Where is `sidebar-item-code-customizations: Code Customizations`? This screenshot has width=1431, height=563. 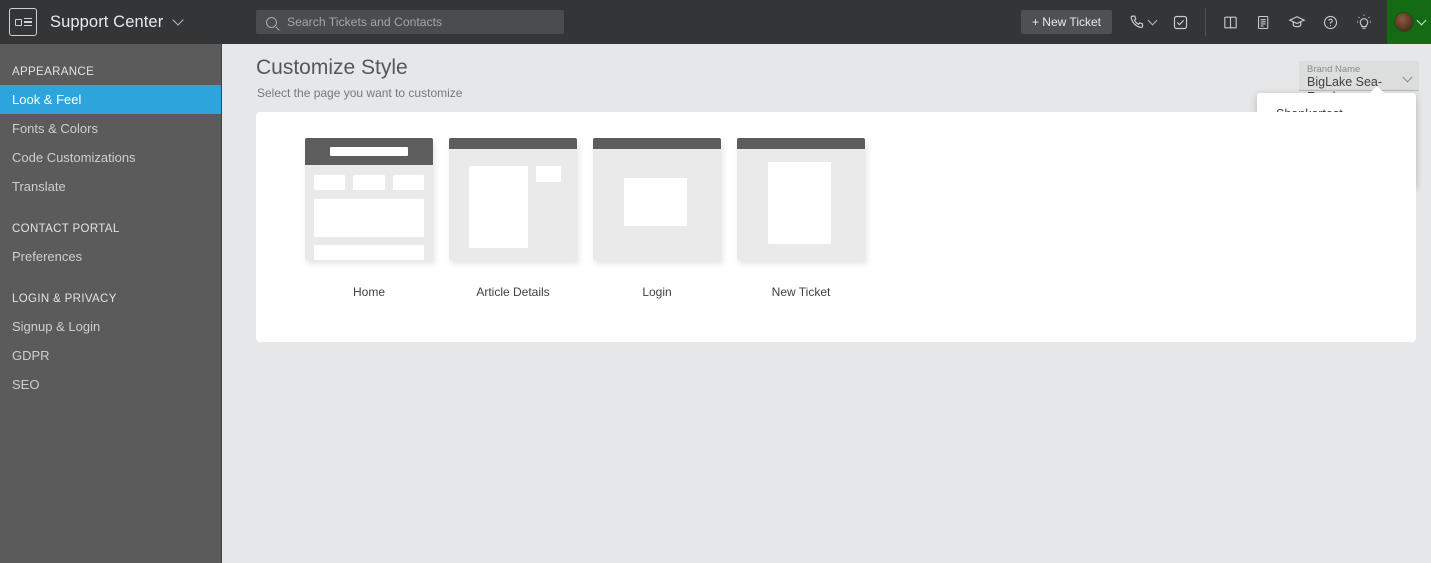
sidebar-item-code-customizations: Code Customizations is located at coordinates (110, 157).